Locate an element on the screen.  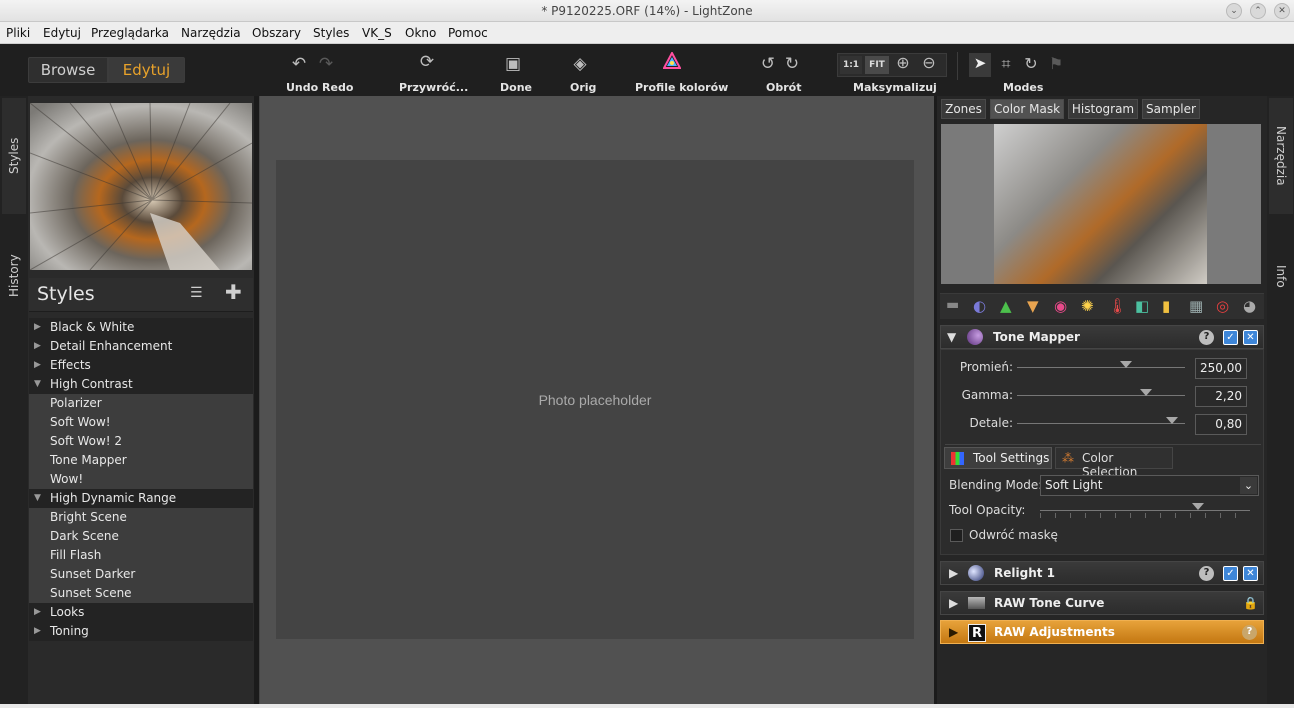
style-group: ▶ Black & White is located at coordinates (141, 327).